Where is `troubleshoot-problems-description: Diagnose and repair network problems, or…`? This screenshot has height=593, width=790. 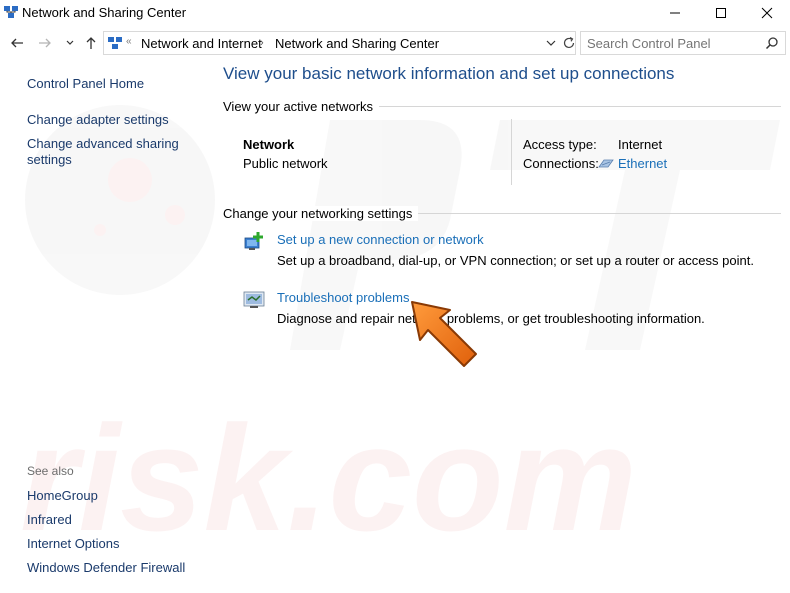
troubleshoot-problems-description: Diagnose and repair network problems, or… is located at coordinates (491, 318).